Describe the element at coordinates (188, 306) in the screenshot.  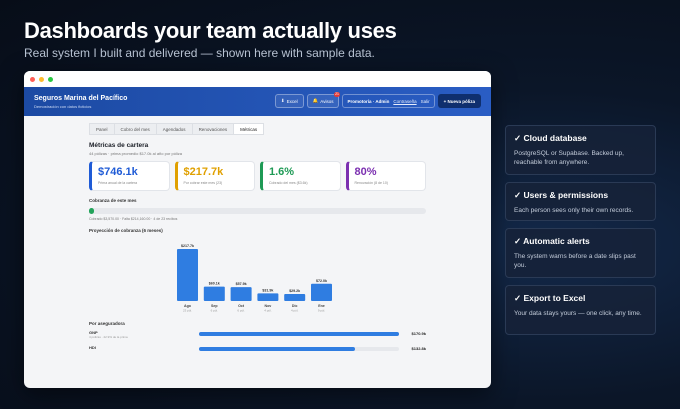
I see `chart-category-label: Ago` at that location.